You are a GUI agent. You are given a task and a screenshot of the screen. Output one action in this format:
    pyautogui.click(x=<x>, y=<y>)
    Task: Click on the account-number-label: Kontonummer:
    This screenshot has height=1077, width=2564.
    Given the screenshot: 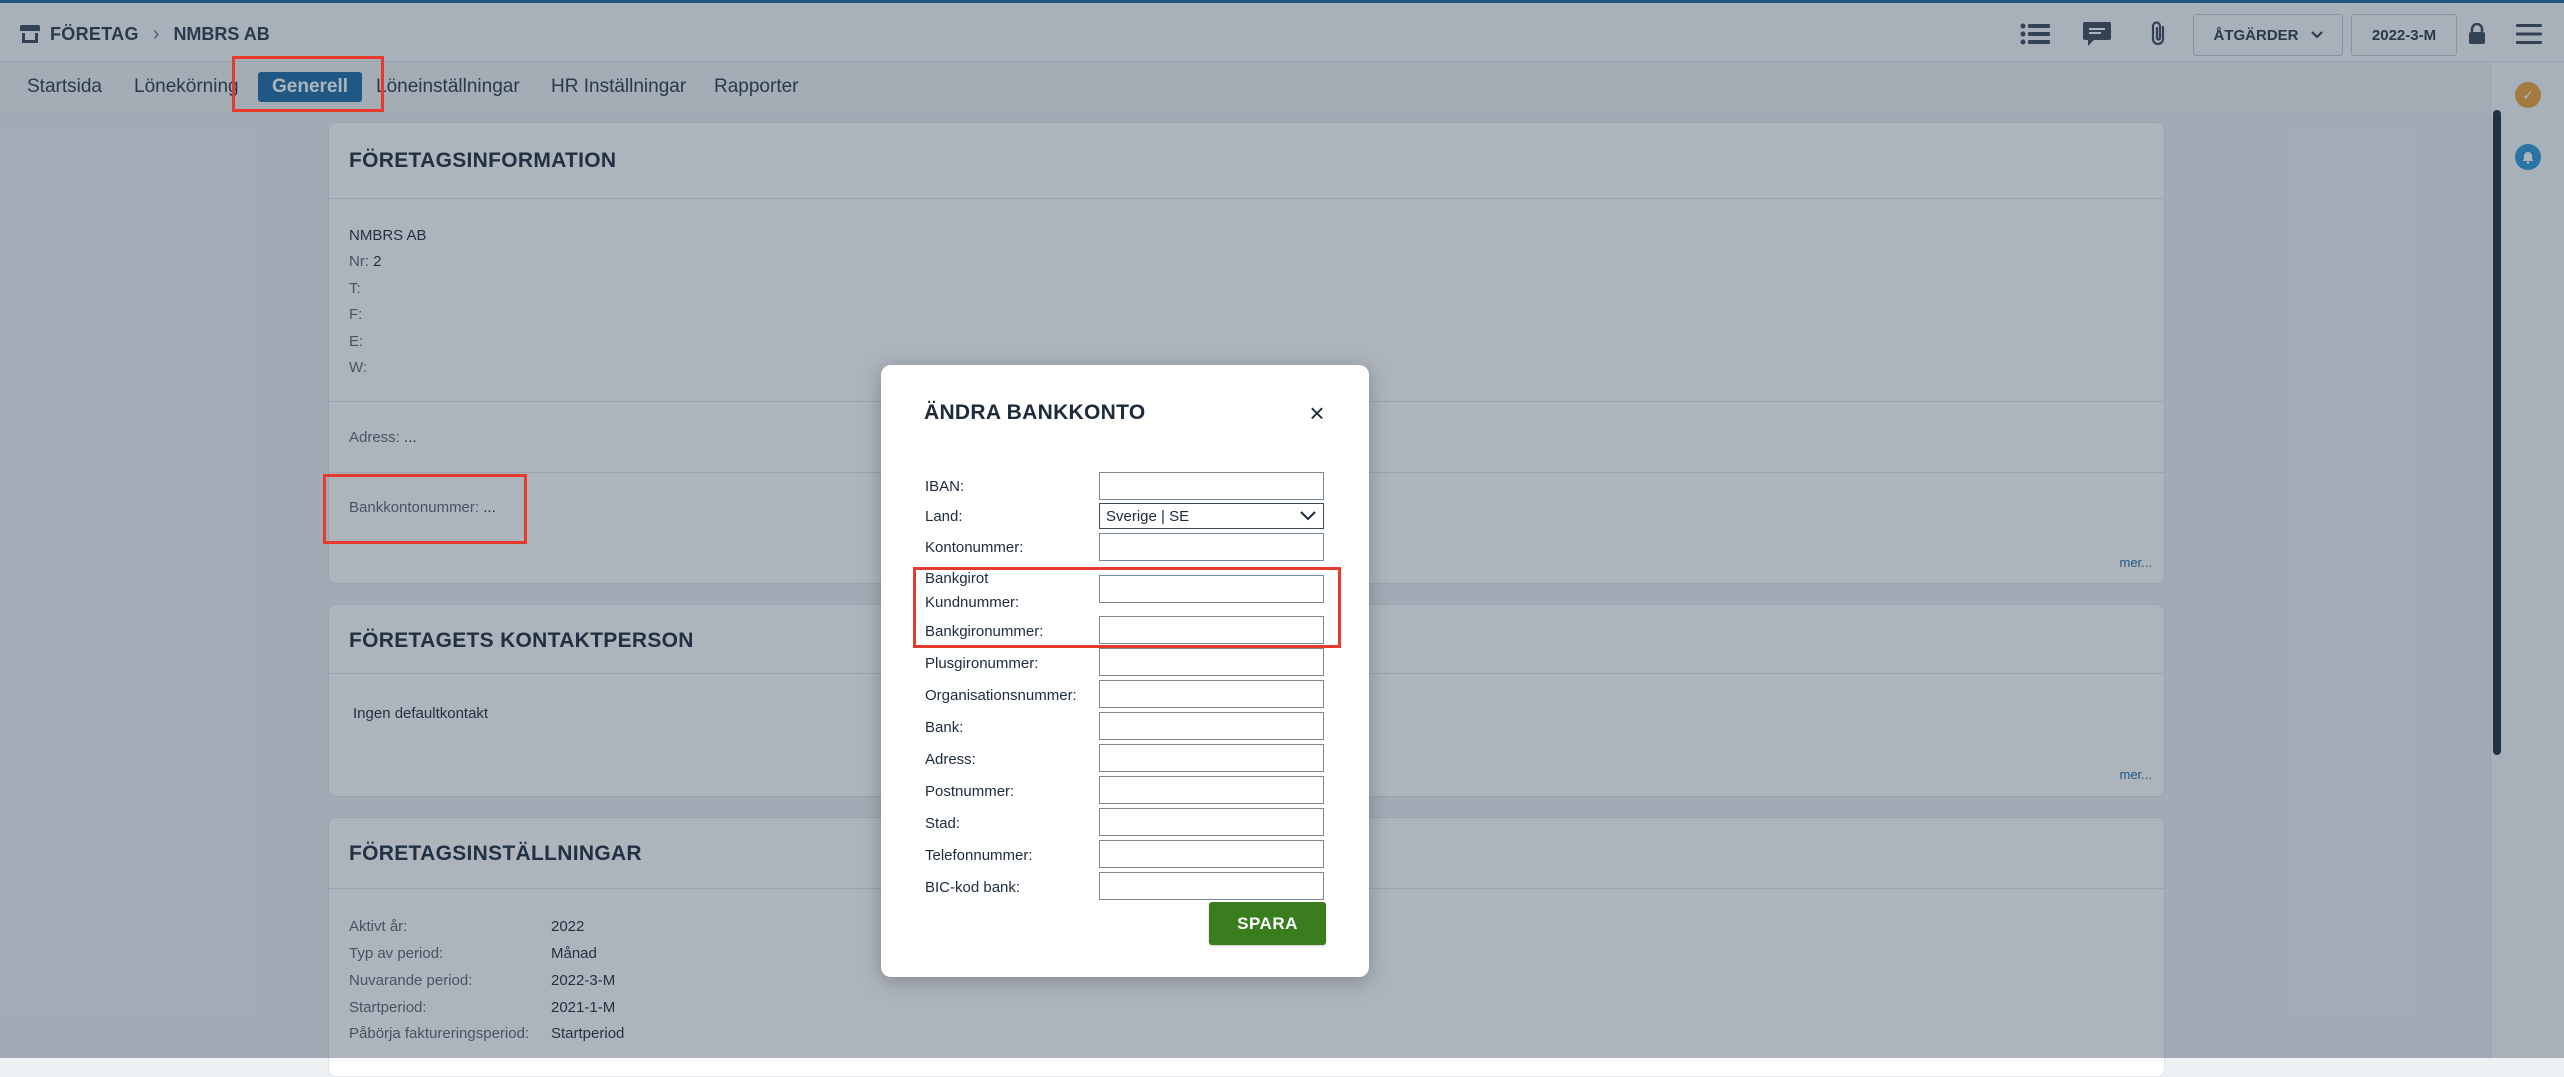 What is the action you would take?
    pyautogui.click(x=974, y=547)
    